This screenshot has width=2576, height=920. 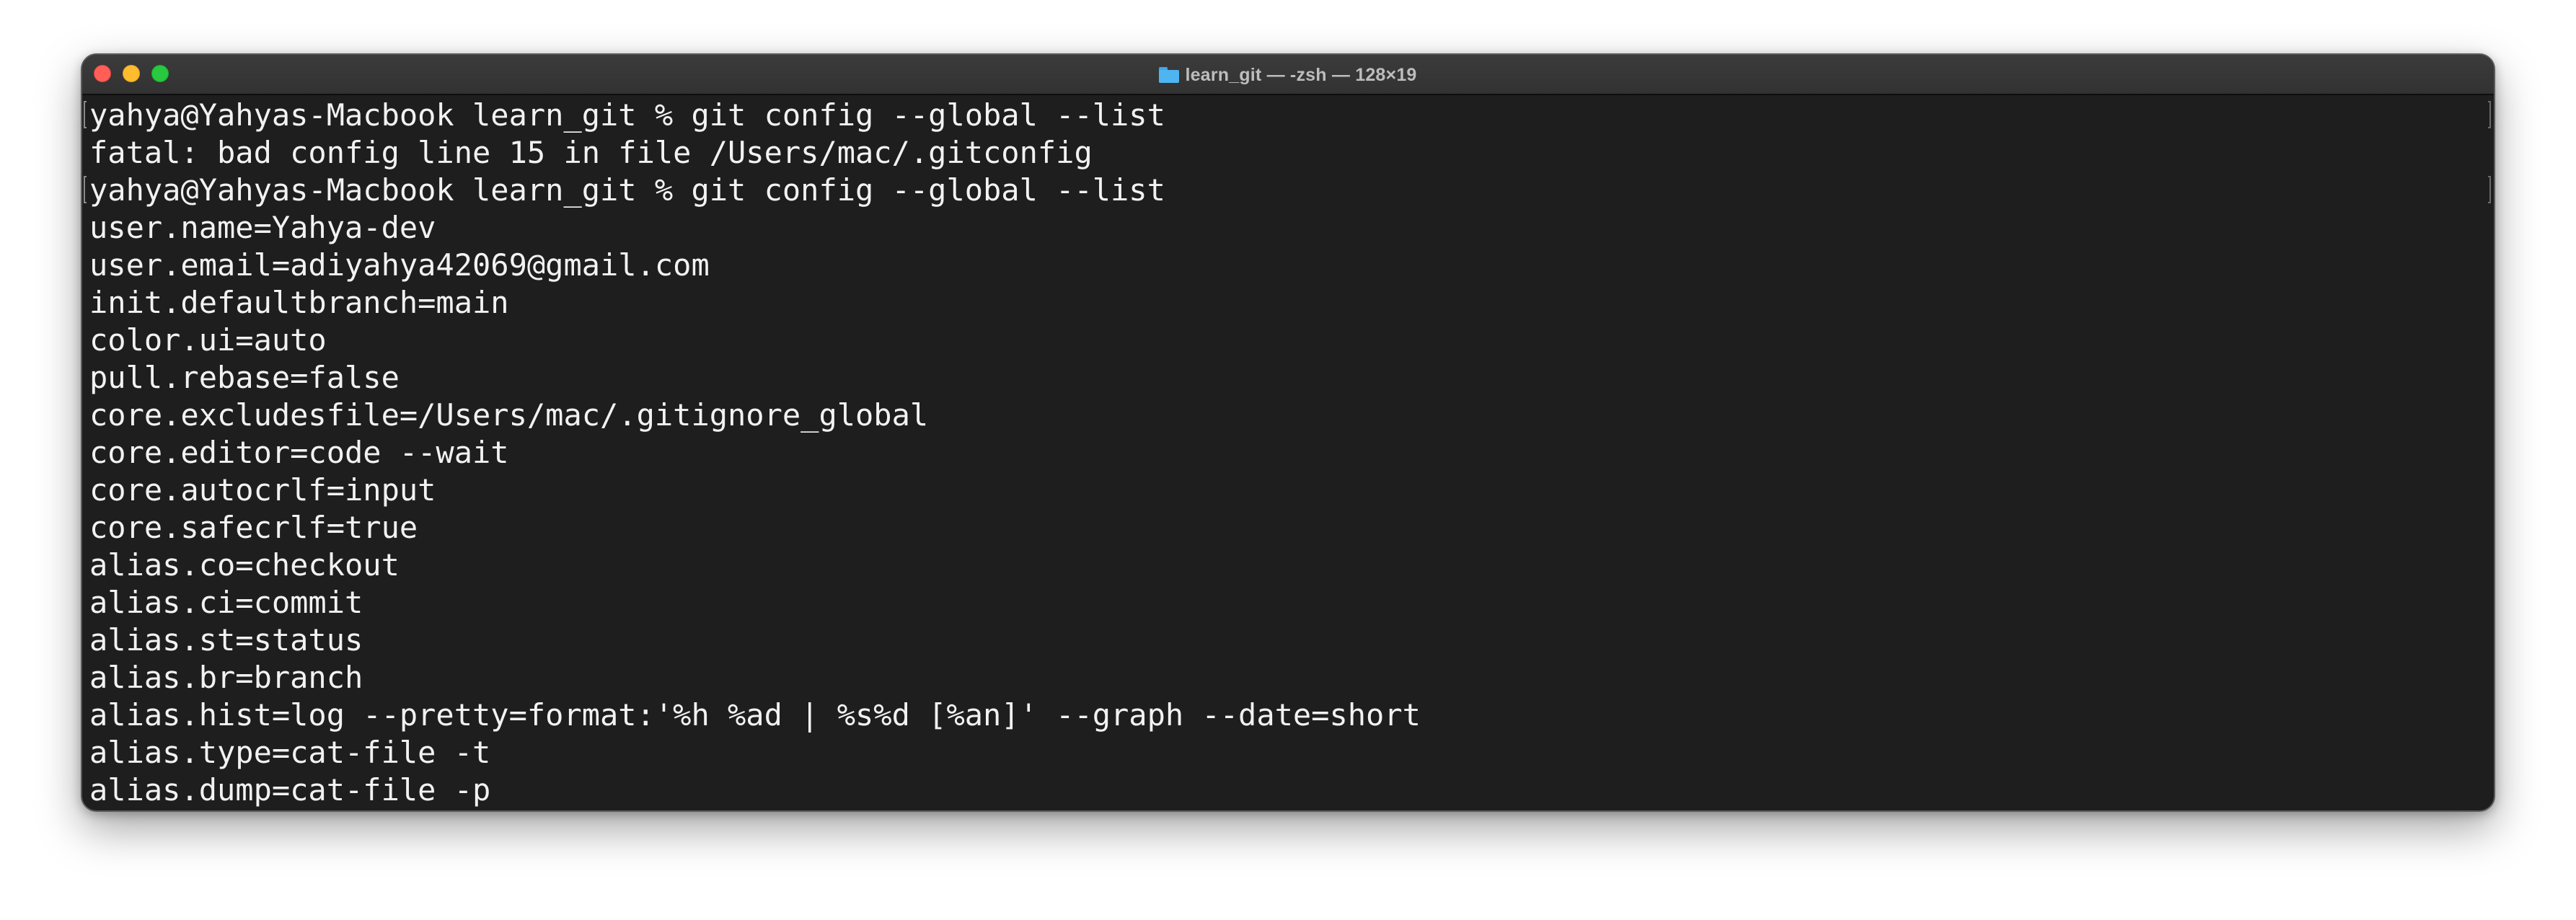 I want to click on terminal-line: color.ui=auto, so click(x=208, y=340).